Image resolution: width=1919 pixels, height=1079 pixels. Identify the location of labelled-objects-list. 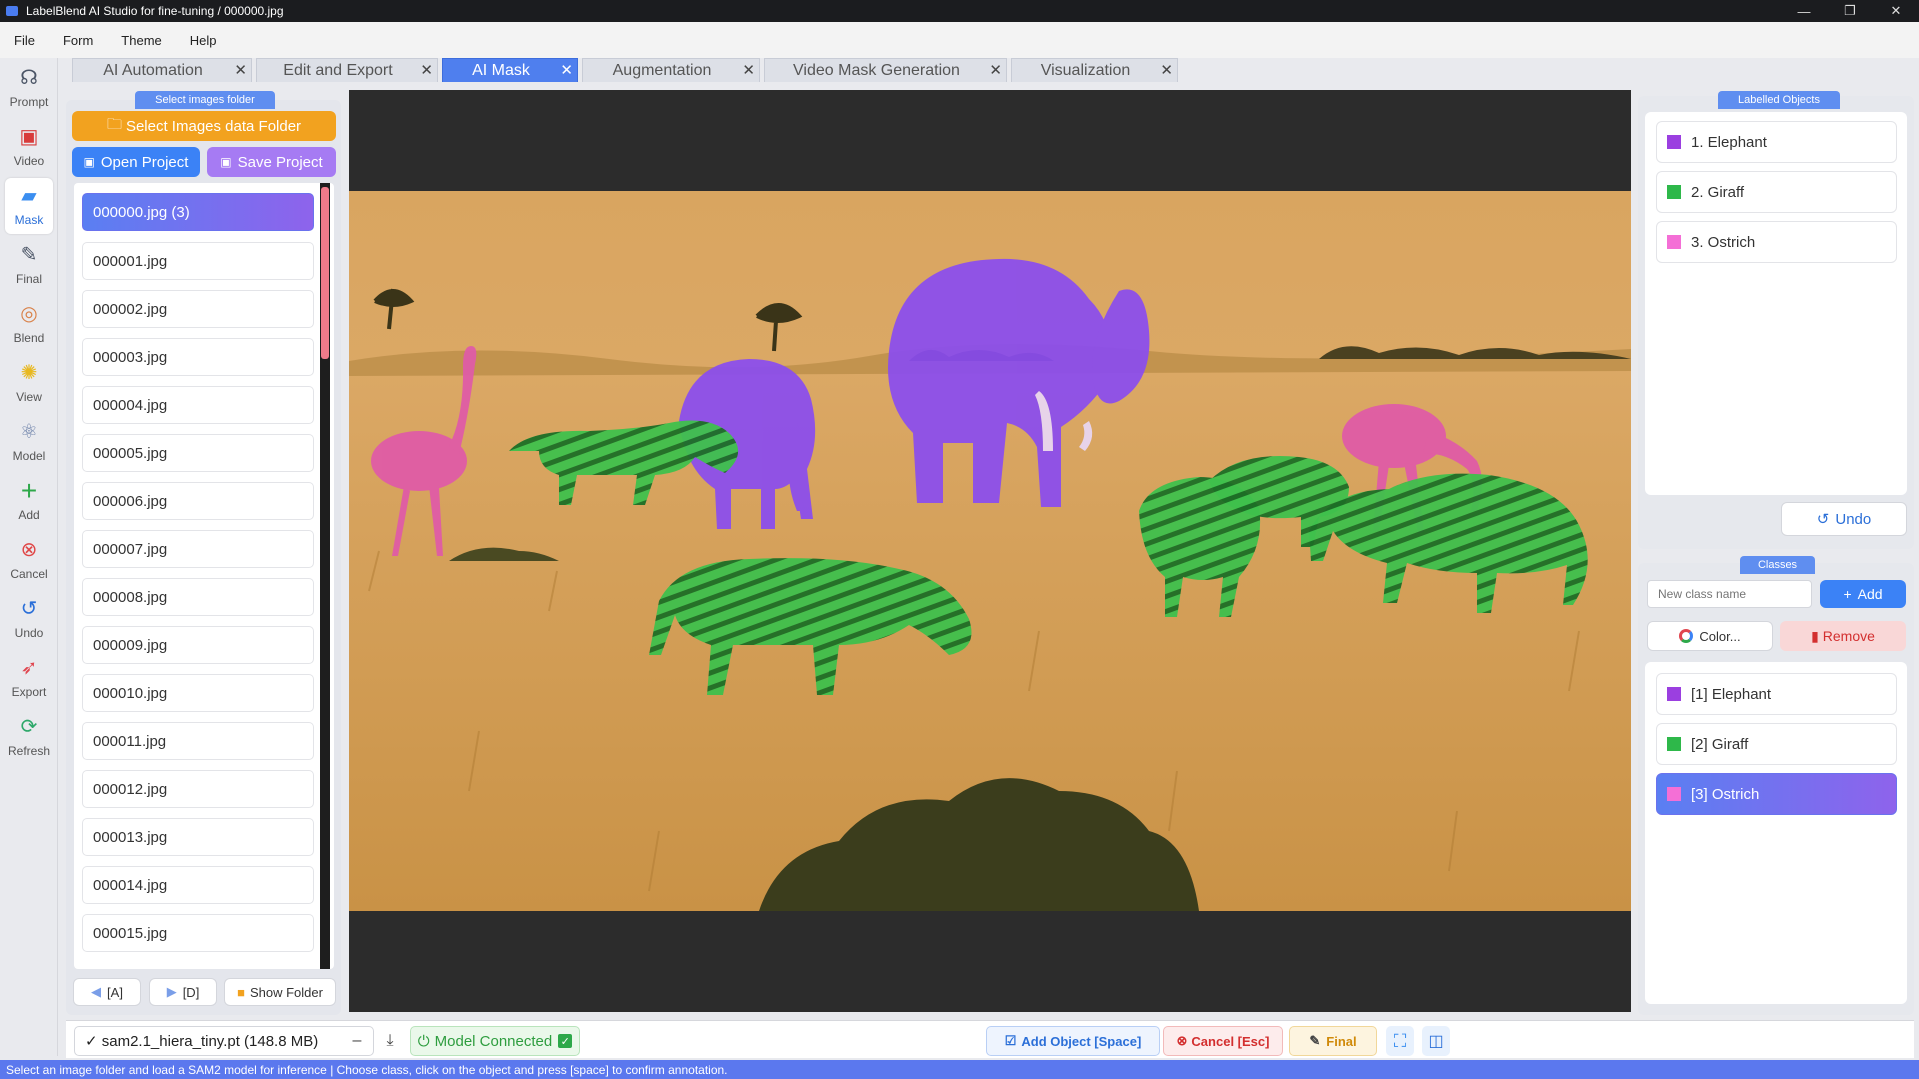
(1776, 303).